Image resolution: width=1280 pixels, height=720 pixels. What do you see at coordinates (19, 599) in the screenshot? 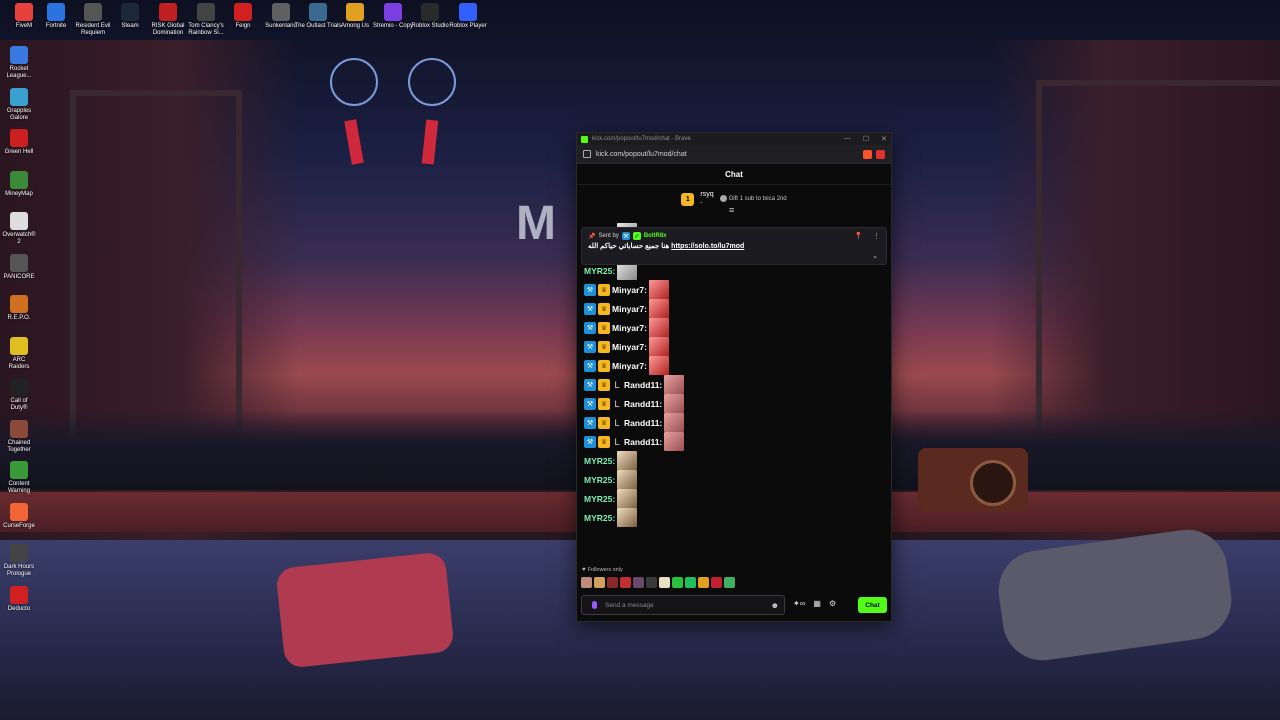
I see `desktop-icon: Deducto` at bounding box center [19, 599].